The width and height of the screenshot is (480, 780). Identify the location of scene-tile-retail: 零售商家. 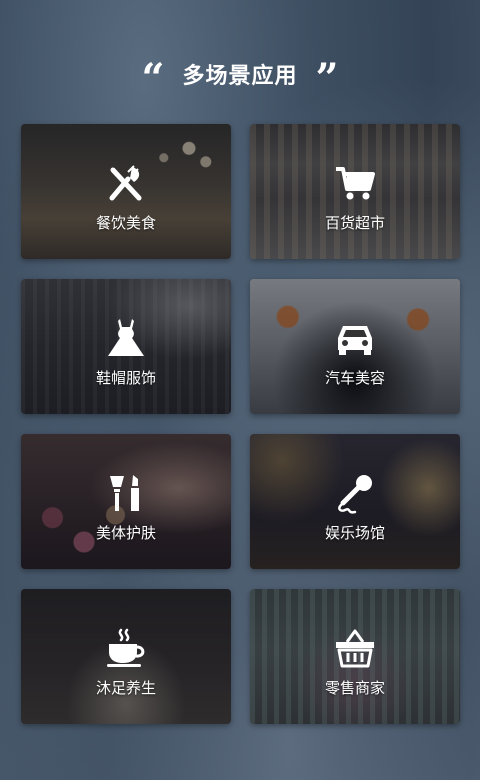
(355, 656).